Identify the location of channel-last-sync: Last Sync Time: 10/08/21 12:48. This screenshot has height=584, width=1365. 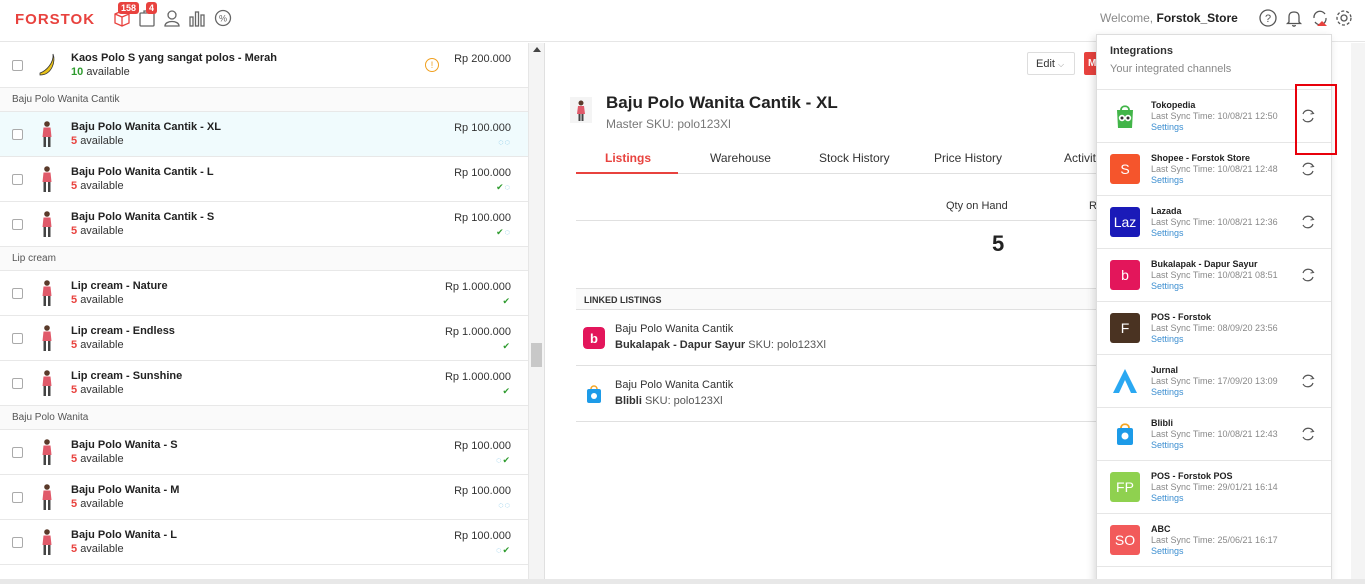
(1214, 169).